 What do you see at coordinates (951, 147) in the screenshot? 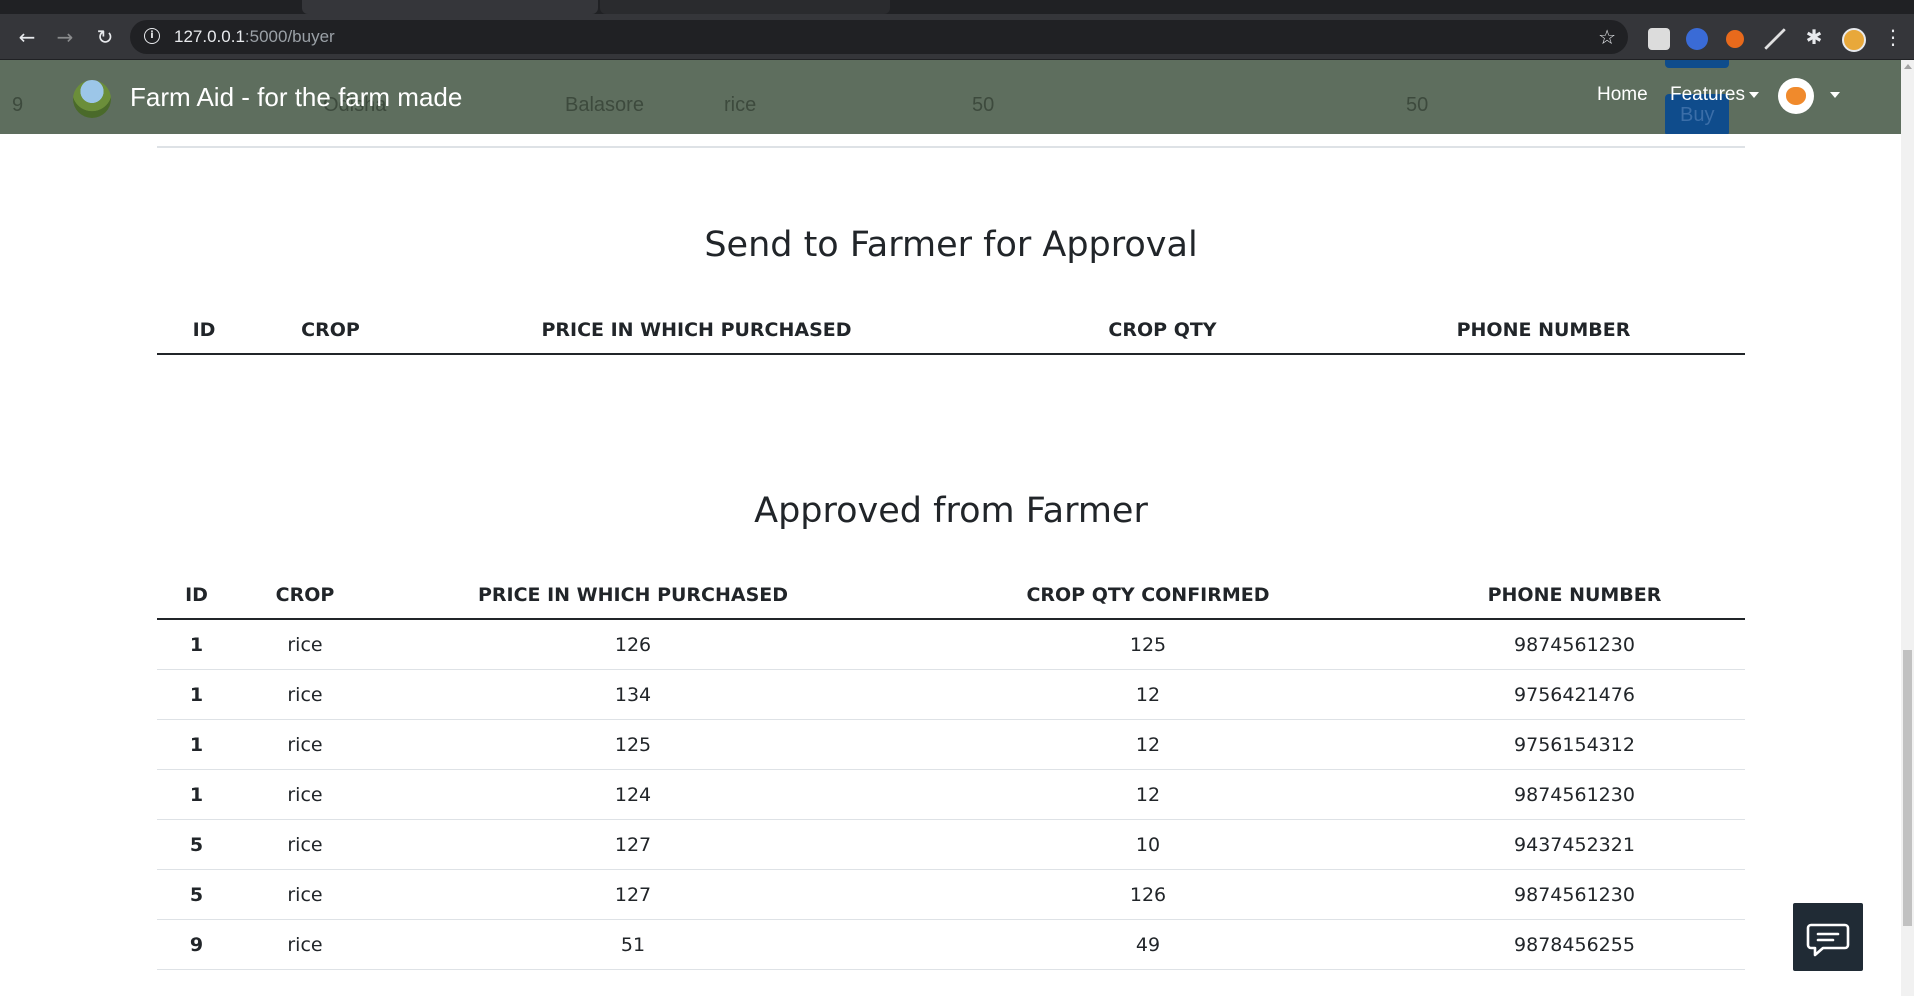
I see `table-divider` at bounding box center [951, 147].